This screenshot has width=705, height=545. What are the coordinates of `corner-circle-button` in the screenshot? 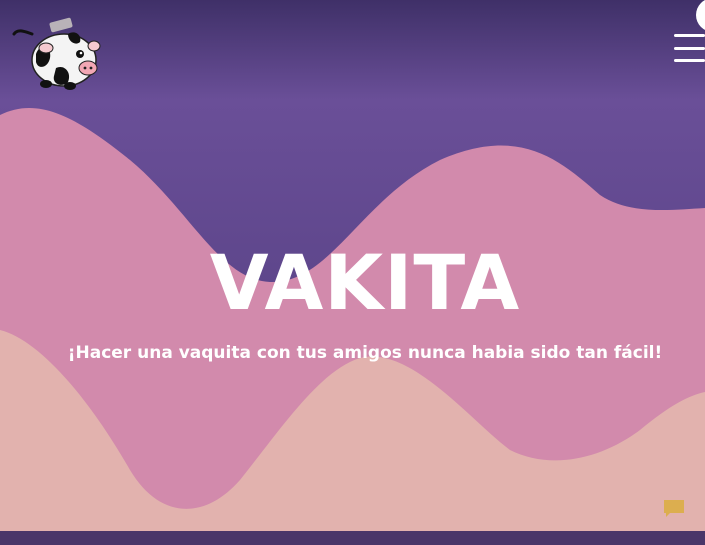 It's located at (700, 16).